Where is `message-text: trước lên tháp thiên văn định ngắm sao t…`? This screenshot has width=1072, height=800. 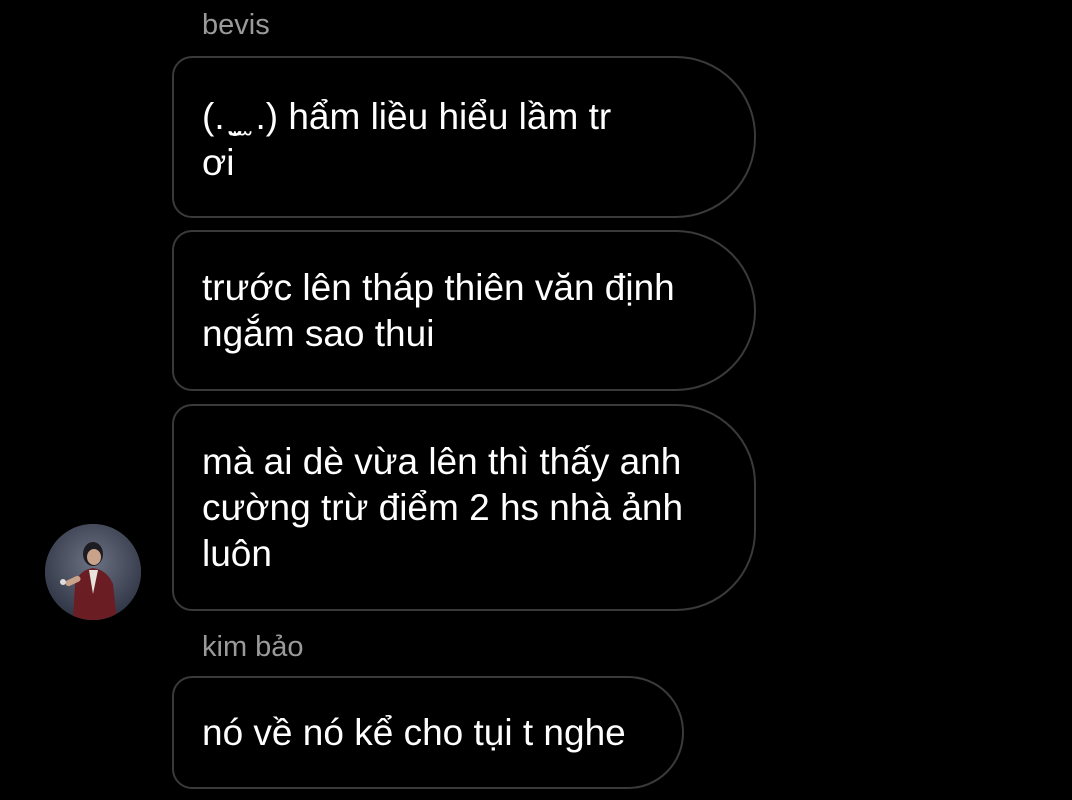
message-text: trước lên tháp thiên văn định ngắm sao t… is located at coordinates (438, 310).